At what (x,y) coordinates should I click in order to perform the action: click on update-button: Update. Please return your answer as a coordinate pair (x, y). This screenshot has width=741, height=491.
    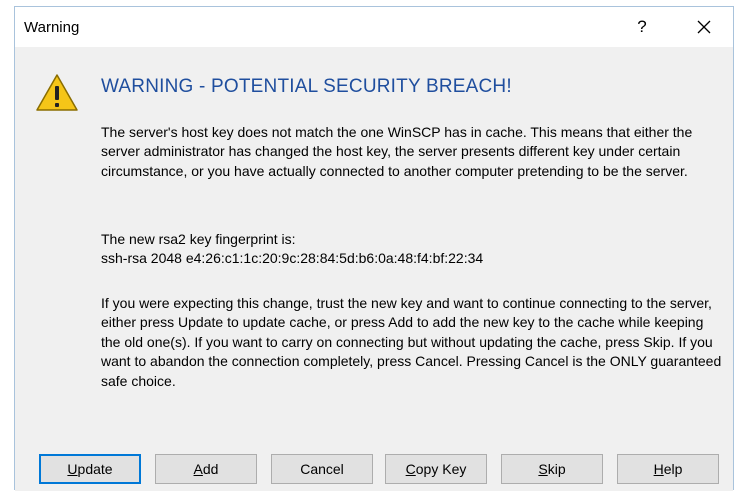
    Looking at the image, I should click on (90, 469).